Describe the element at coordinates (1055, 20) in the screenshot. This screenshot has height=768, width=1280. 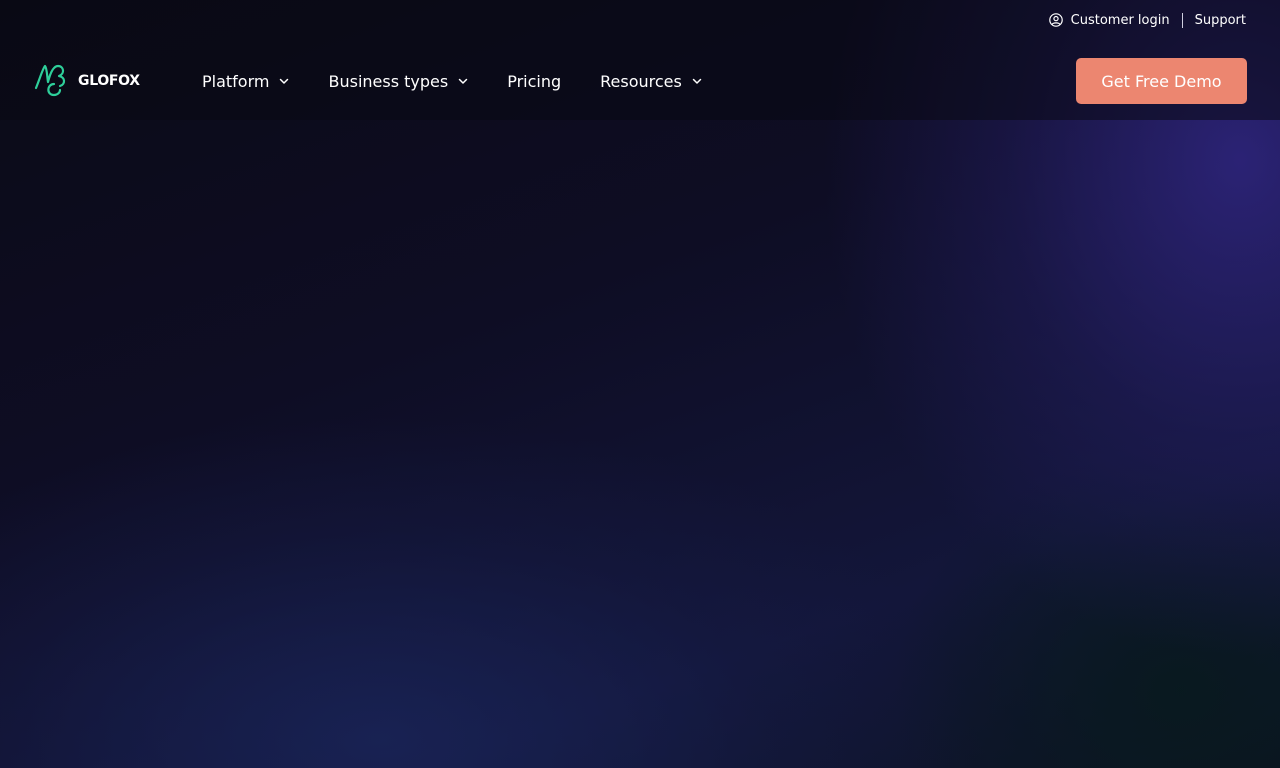
I see `user-circle-icon` at that location.